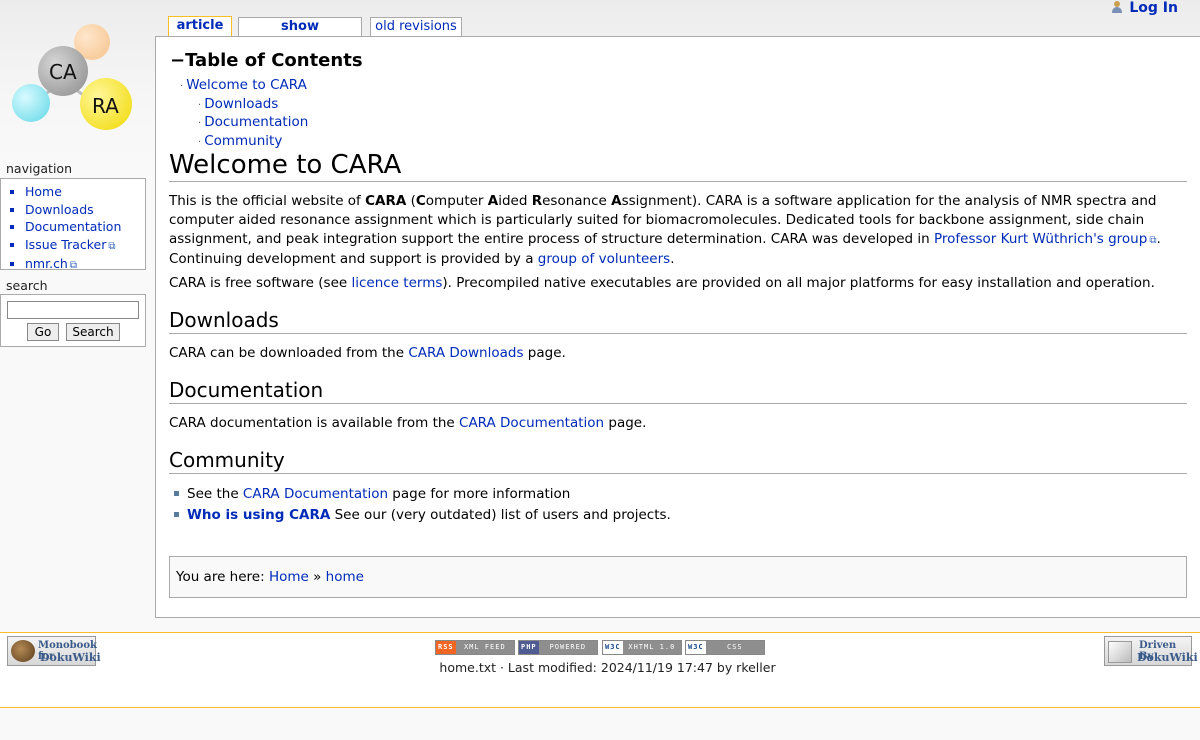 This screenshot has width=1200, height=740. I want to click on sidebar-item-home: Home, so click(85, 192).